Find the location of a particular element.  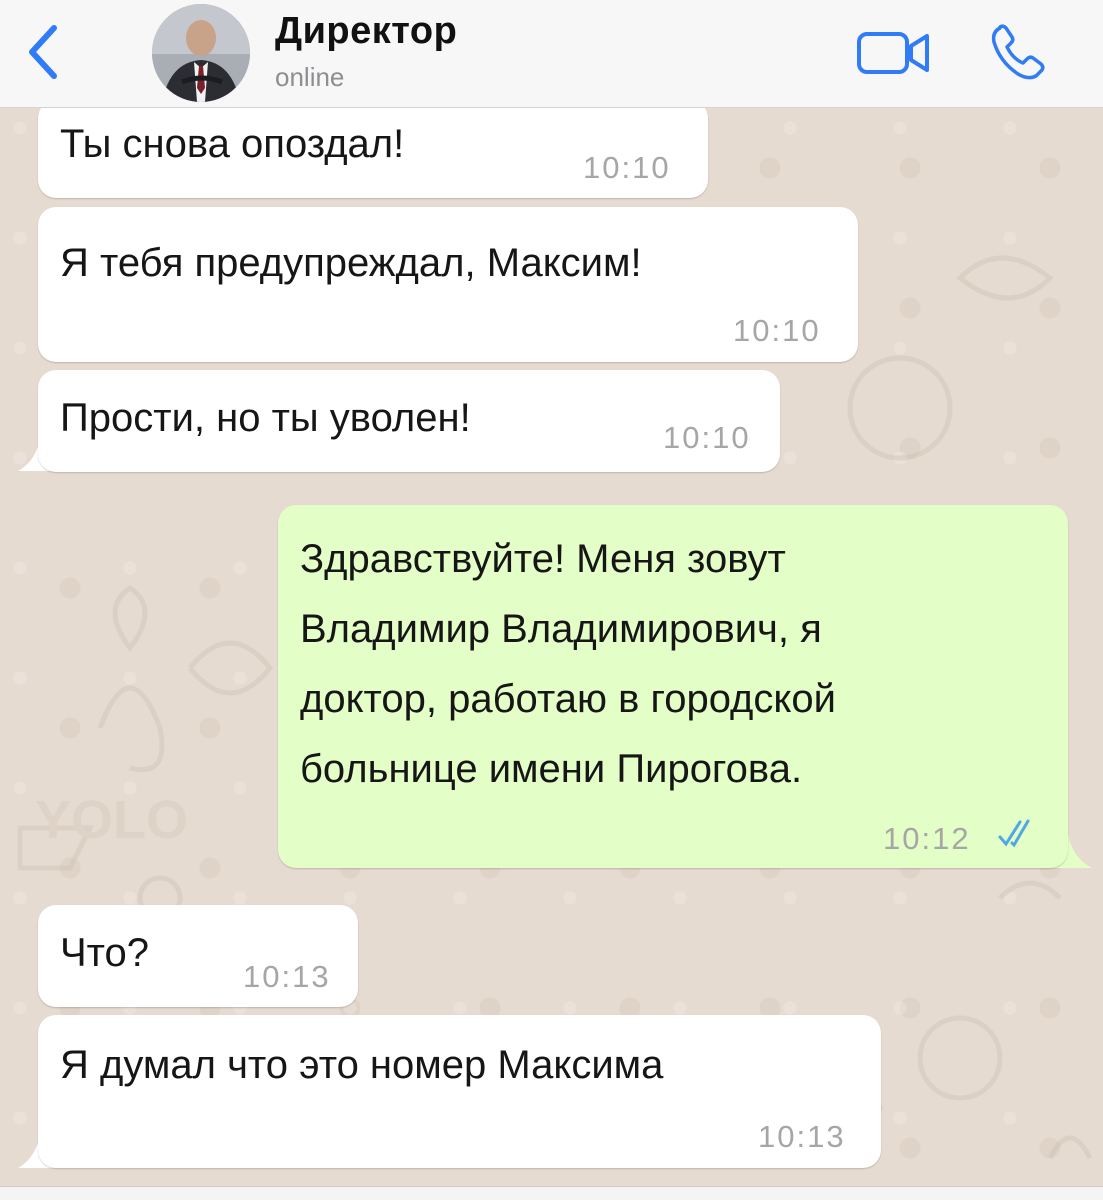

avatar is located at coordinates (201, 53).